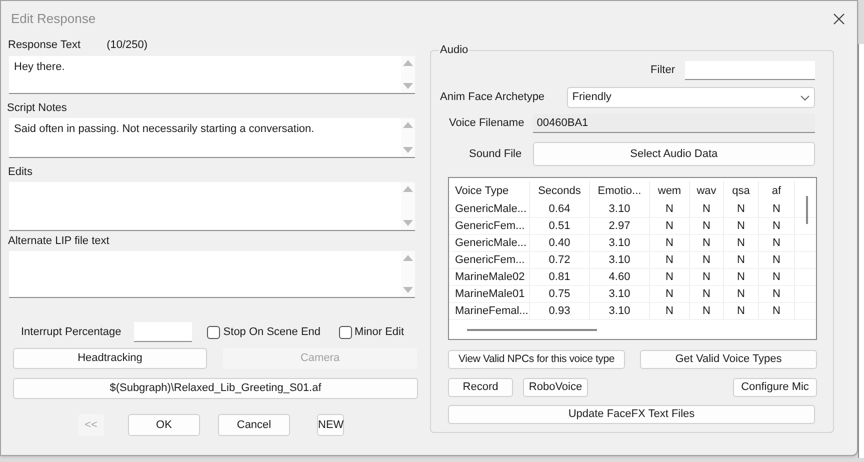  Describe the element at coordinates (489, 294) in the screenshot. I see `table-cell: MarineMale01` at that location.